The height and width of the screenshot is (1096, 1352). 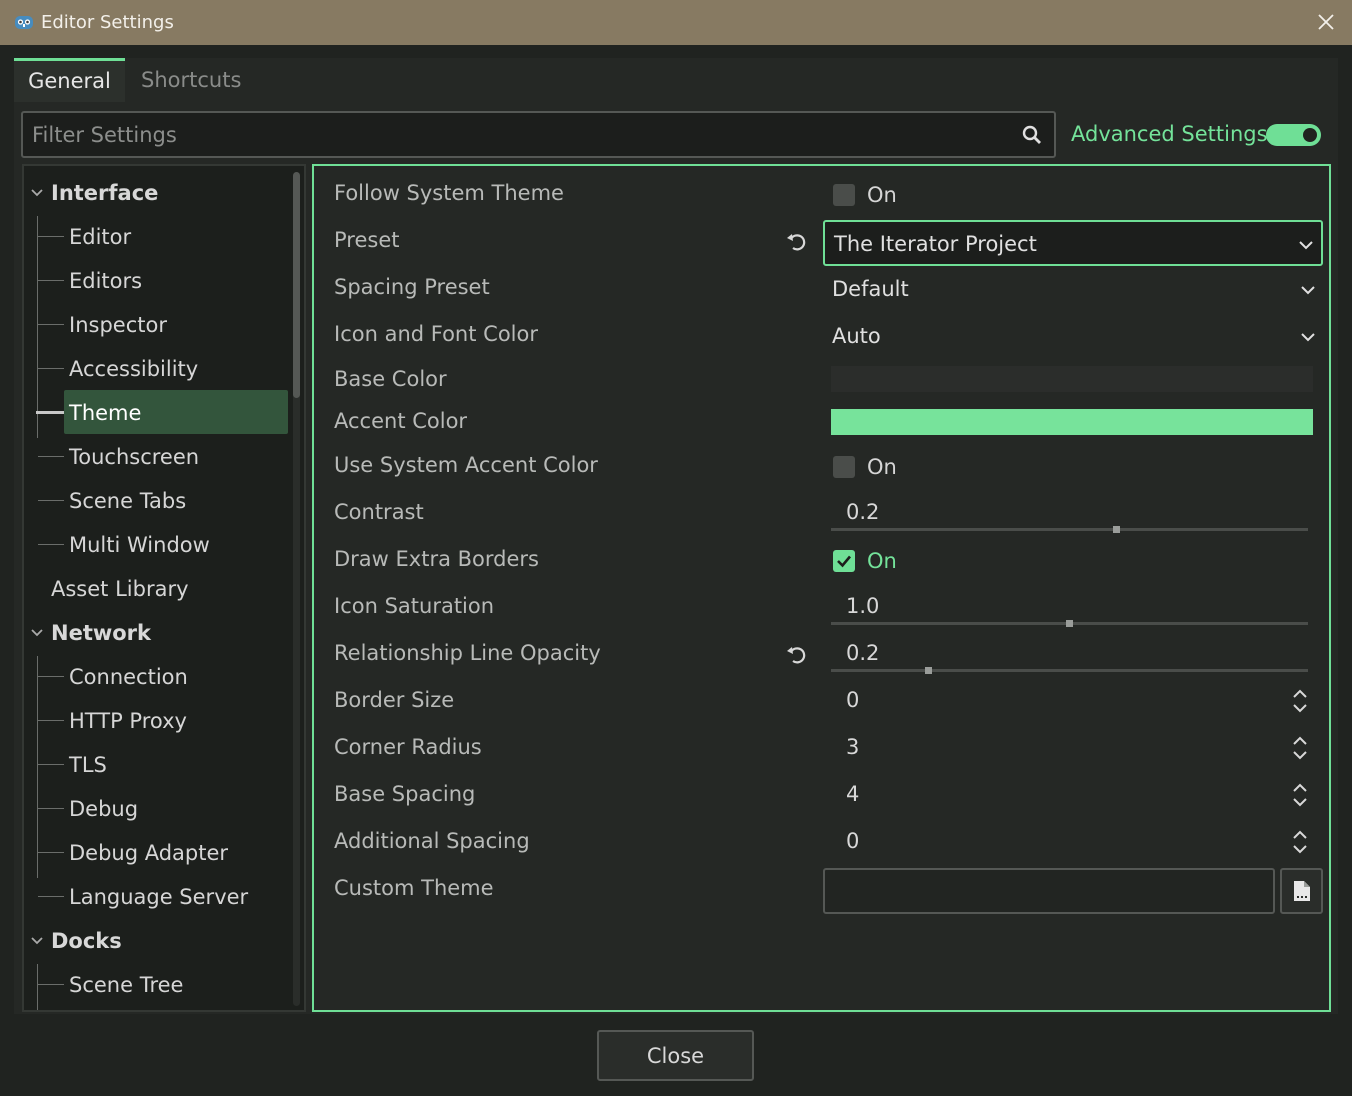 I want to click on window-title: Editor Settings, so click(x=107, y=22).